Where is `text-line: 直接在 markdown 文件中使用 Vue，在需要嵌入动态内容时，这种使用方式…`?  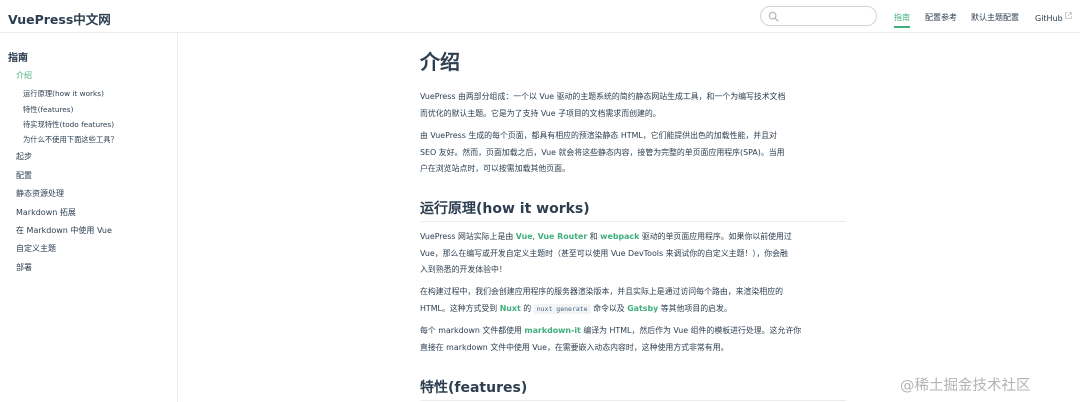
text-line: 直接在 markdown 文件中使用 Vue，在需要嵌入动态内容时，这种使用方式… is located at coordinates (574, 347).